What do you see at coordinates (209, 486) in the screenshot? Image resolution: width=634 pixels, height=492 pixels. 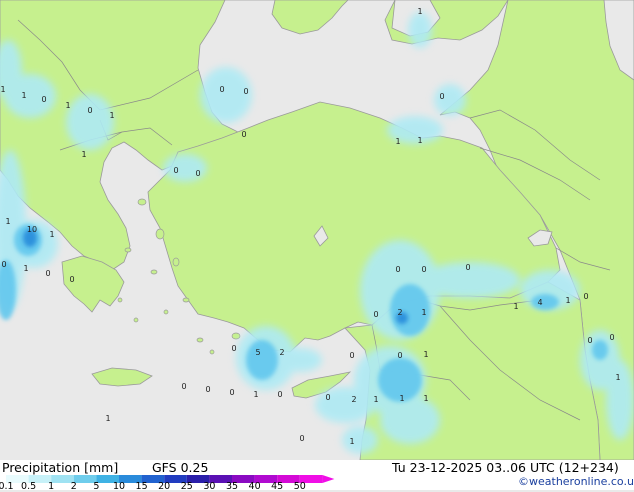 I see `scale-tick-label: 30` at bounding box center [209, 486].